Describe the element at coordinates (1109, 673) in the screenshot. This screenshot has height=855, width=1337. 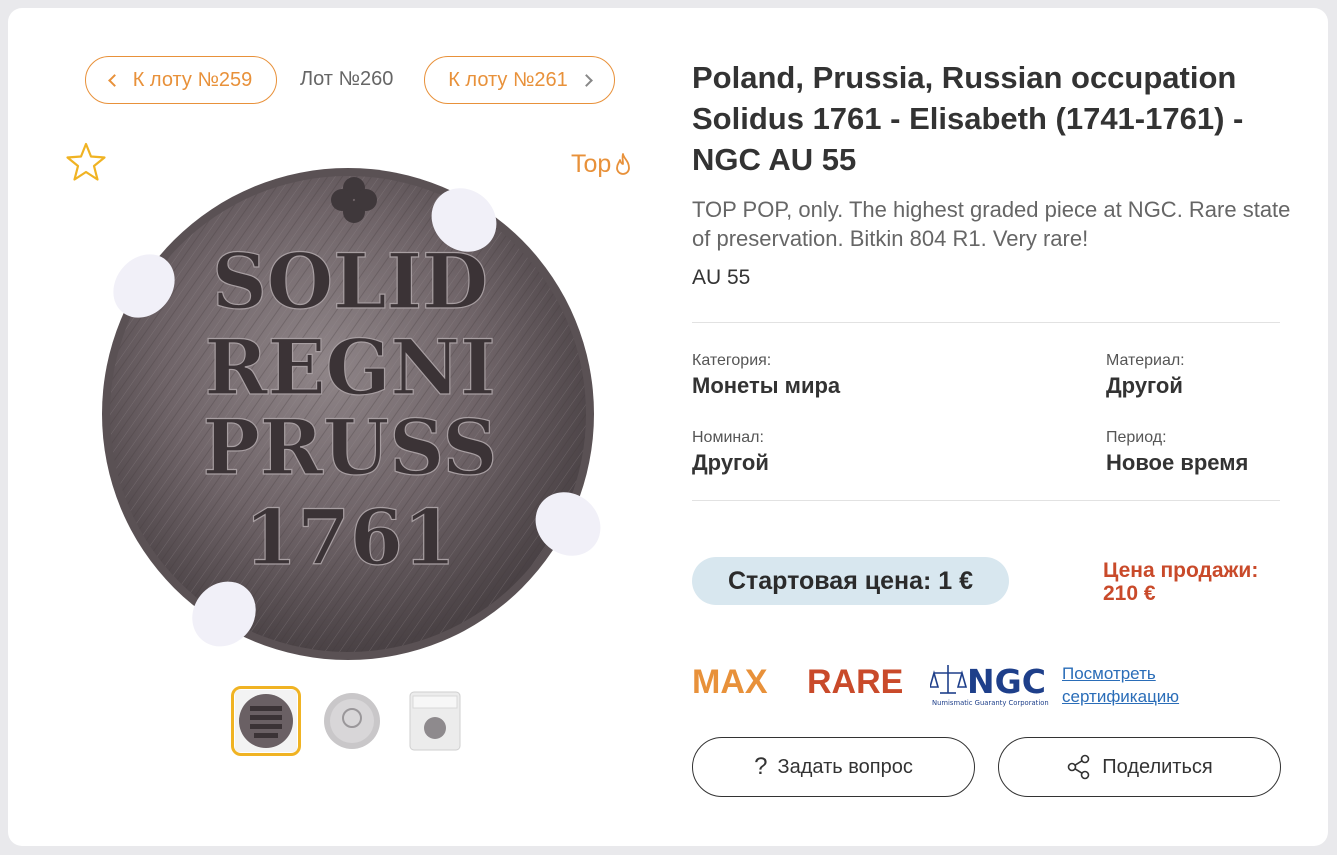
I see `cert-link-line-1: Посмотреть` at that location.